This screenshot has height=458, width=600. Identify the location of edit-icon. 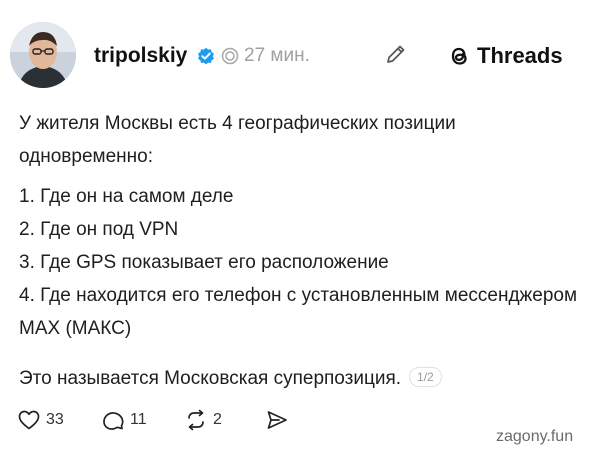
(396, 54).